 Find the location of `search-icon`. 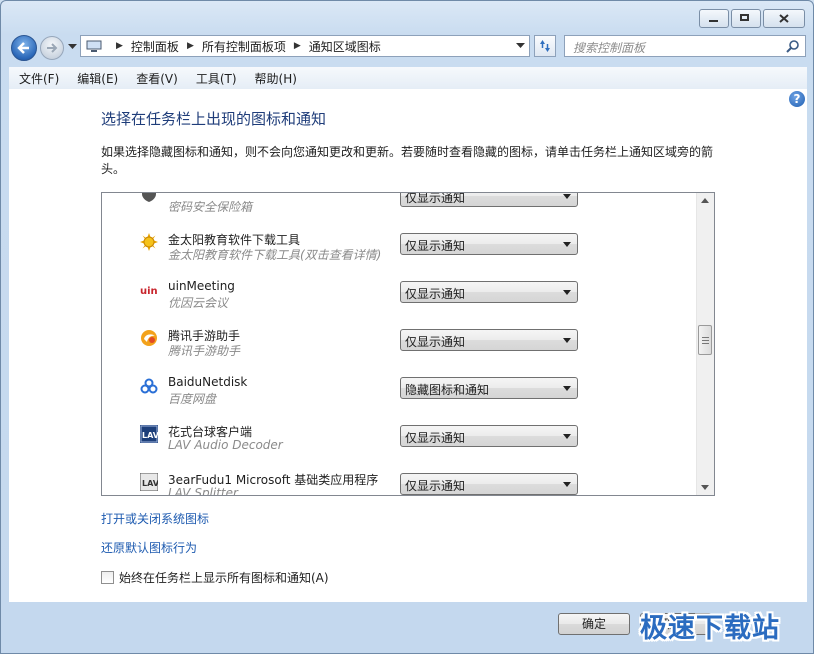

search-icon is located at coordinates (793, 46).